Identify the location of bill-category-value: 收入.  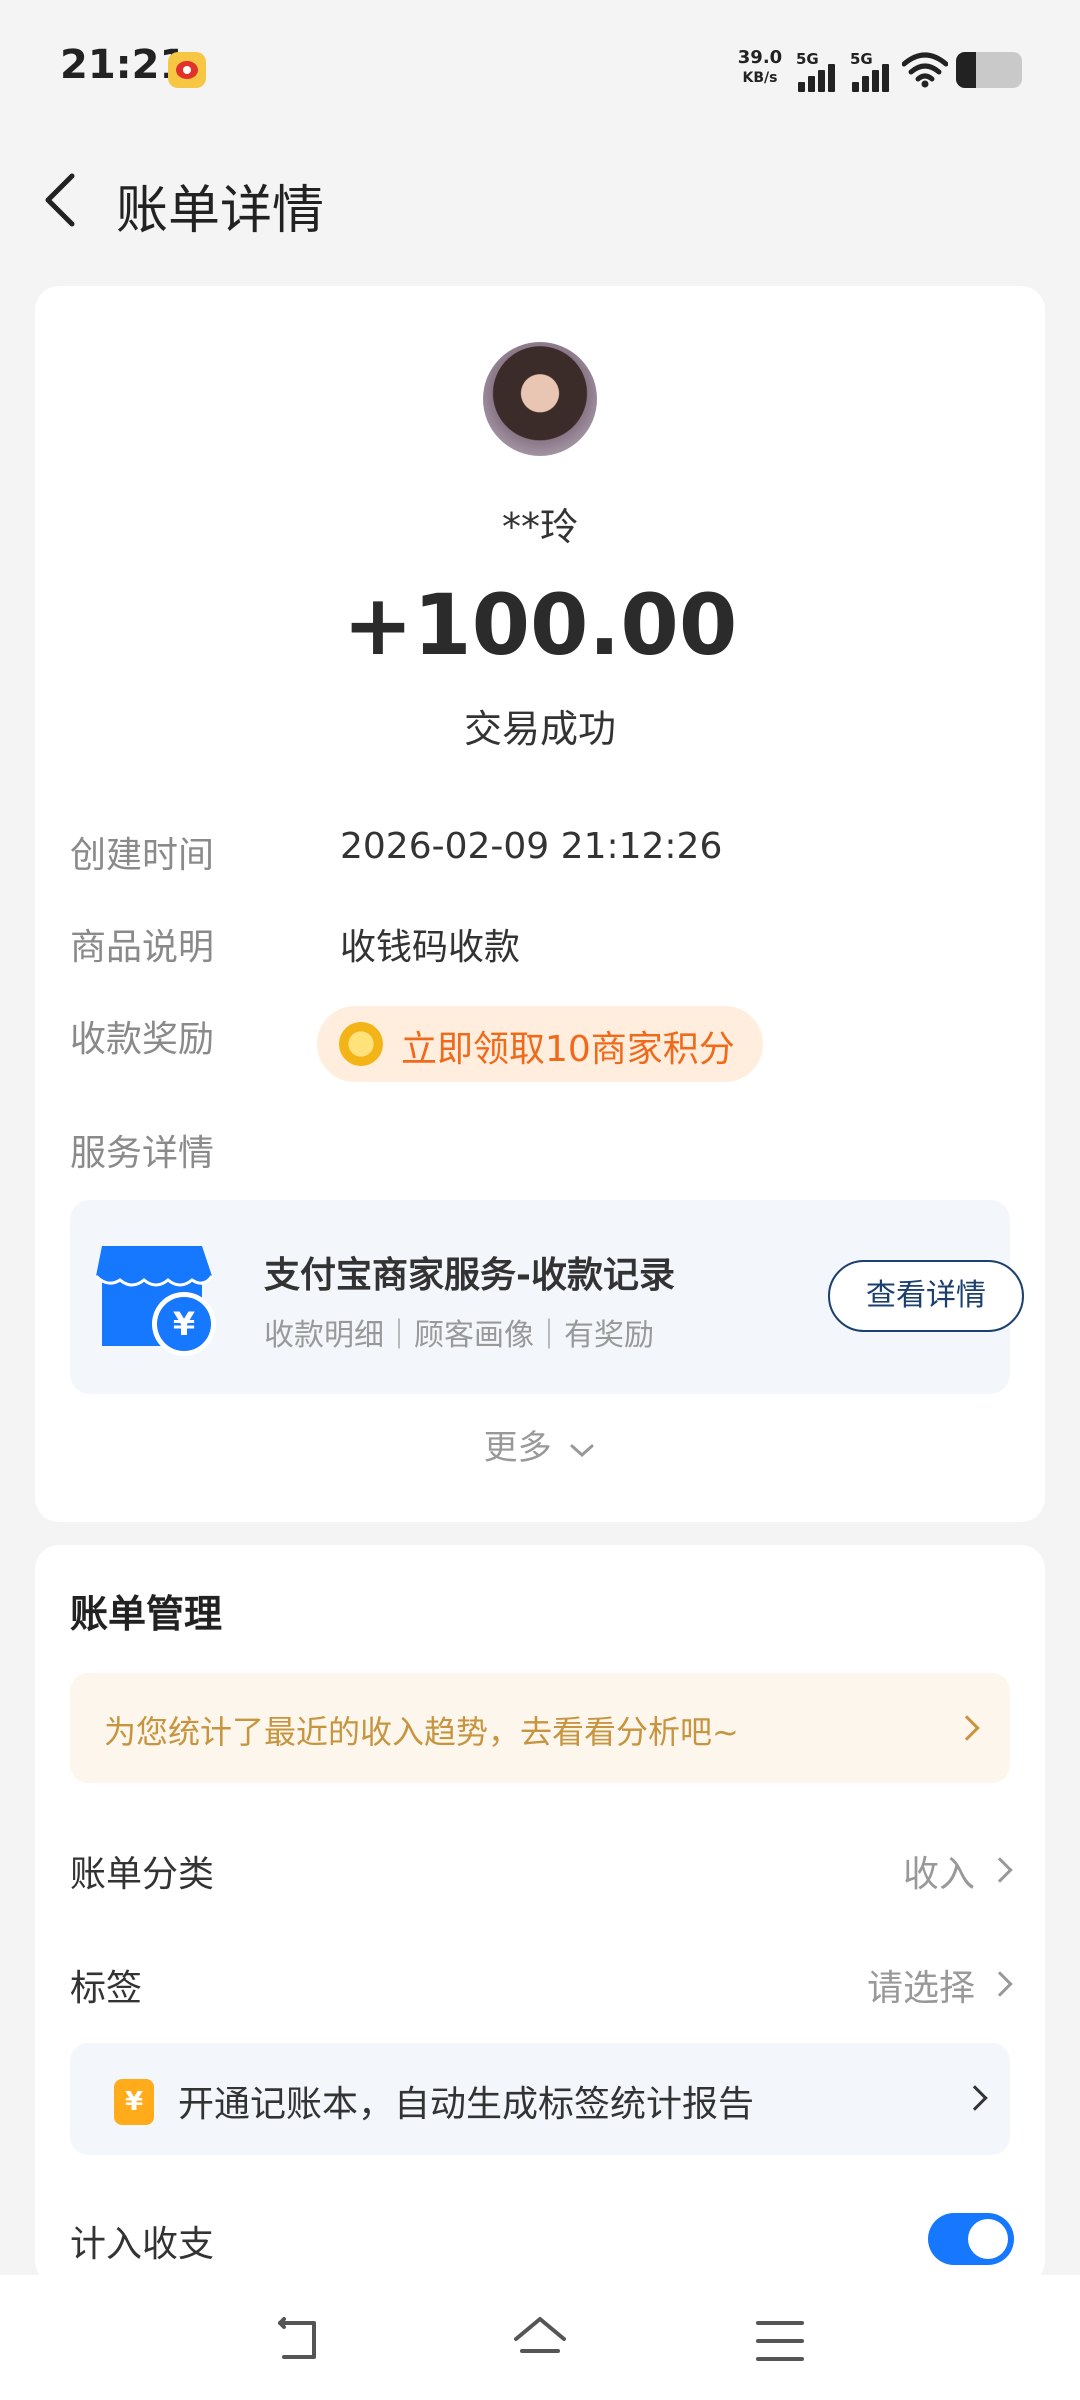
(938, 1874).